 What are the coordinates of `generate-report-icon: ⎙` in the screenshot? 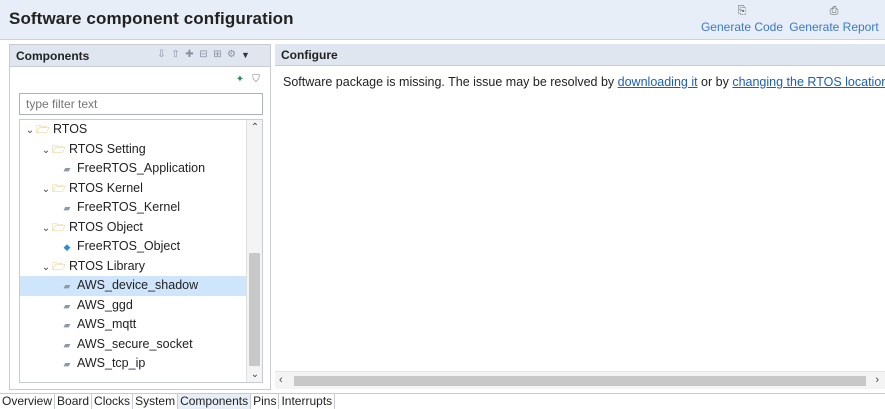 It's located at (834, 11).